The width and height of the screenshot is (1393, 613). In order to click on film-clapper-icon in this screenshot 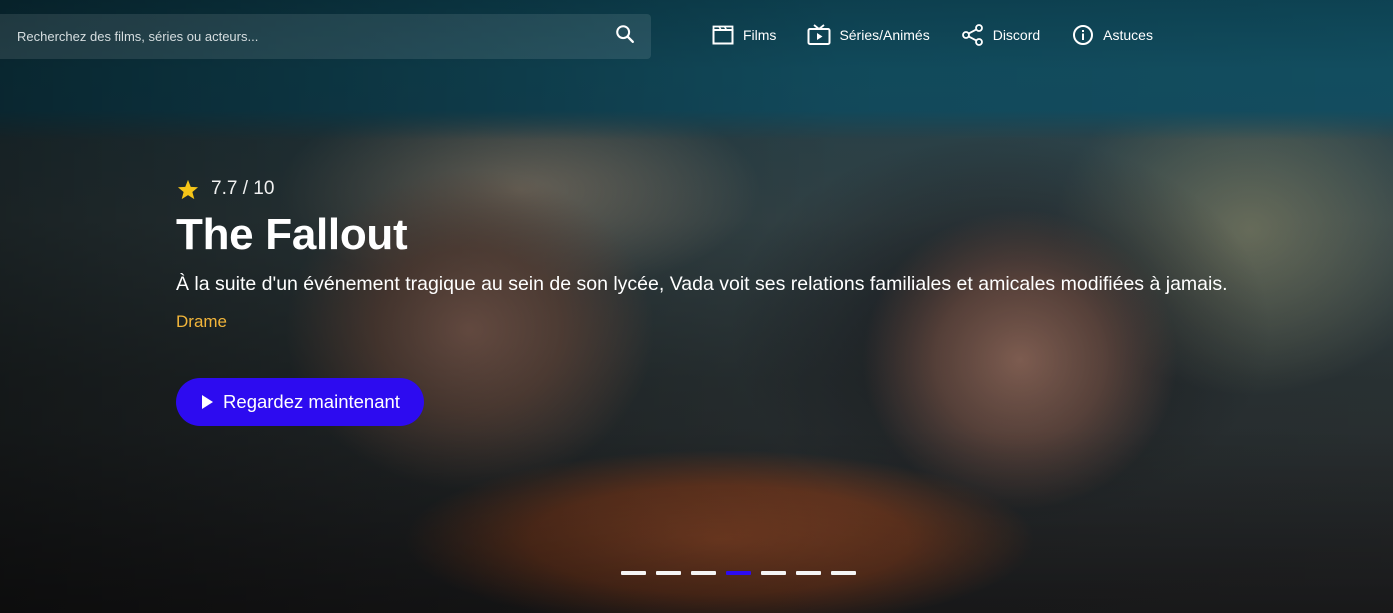, I will do `click(723, 35)`.